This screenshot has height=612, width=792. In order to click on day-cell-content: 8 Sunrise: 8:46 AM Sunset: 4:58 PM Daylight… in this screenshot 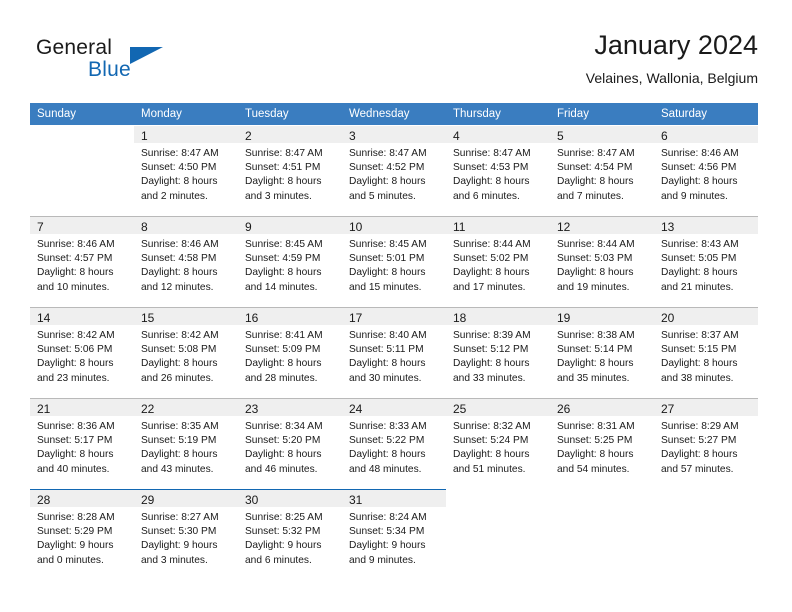, I will do `click(186, 262)`.